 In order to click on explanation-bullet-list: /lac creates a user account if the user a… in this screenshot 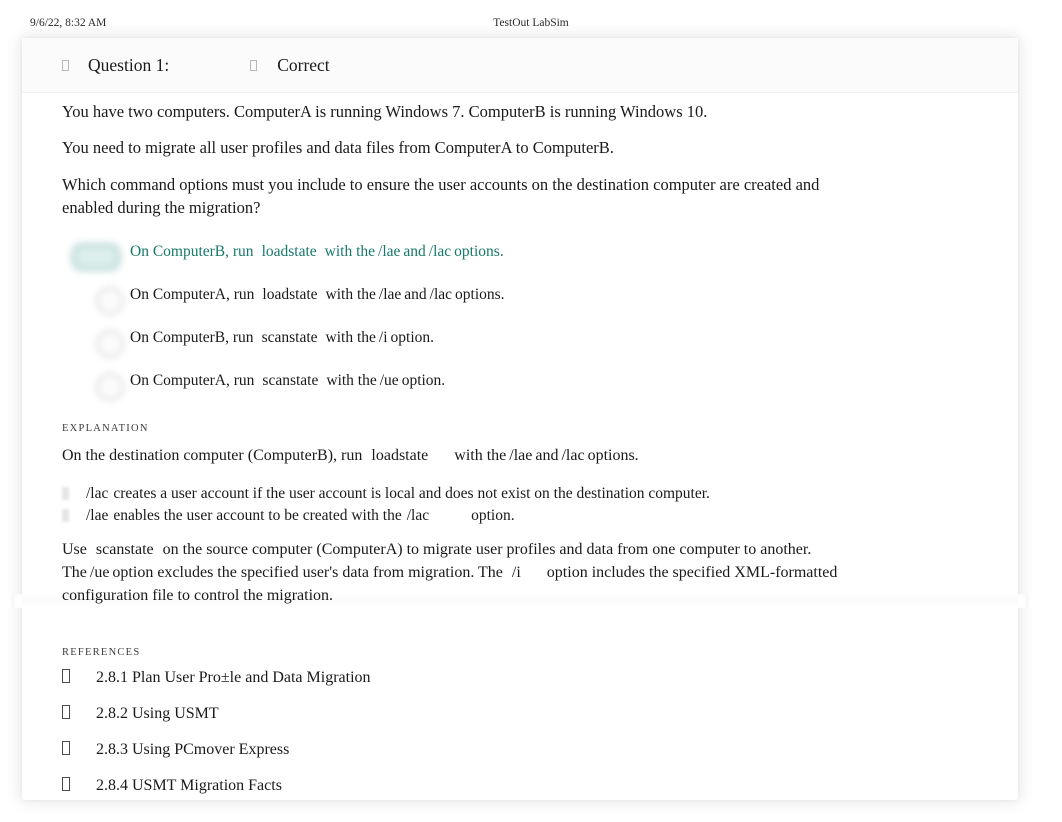, I will do `click(521, 505)`.